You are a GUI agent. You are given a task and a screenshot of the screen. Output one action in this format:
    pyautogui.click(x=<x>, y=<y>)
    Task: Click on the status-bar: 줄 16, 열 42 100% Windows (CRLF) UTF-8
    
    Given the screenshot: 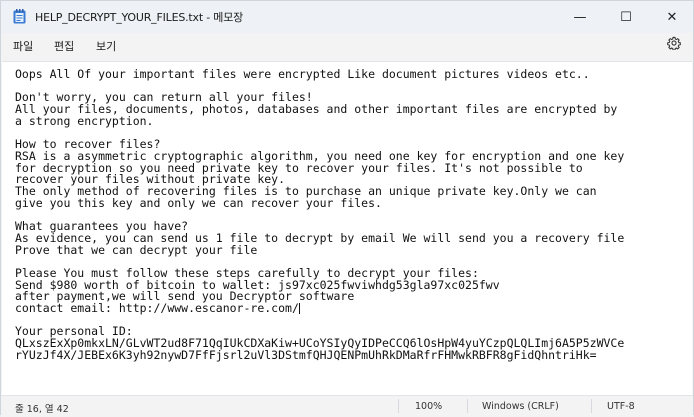 What is the action you would take?
    pyautogui.click(x=347, y=406)
    